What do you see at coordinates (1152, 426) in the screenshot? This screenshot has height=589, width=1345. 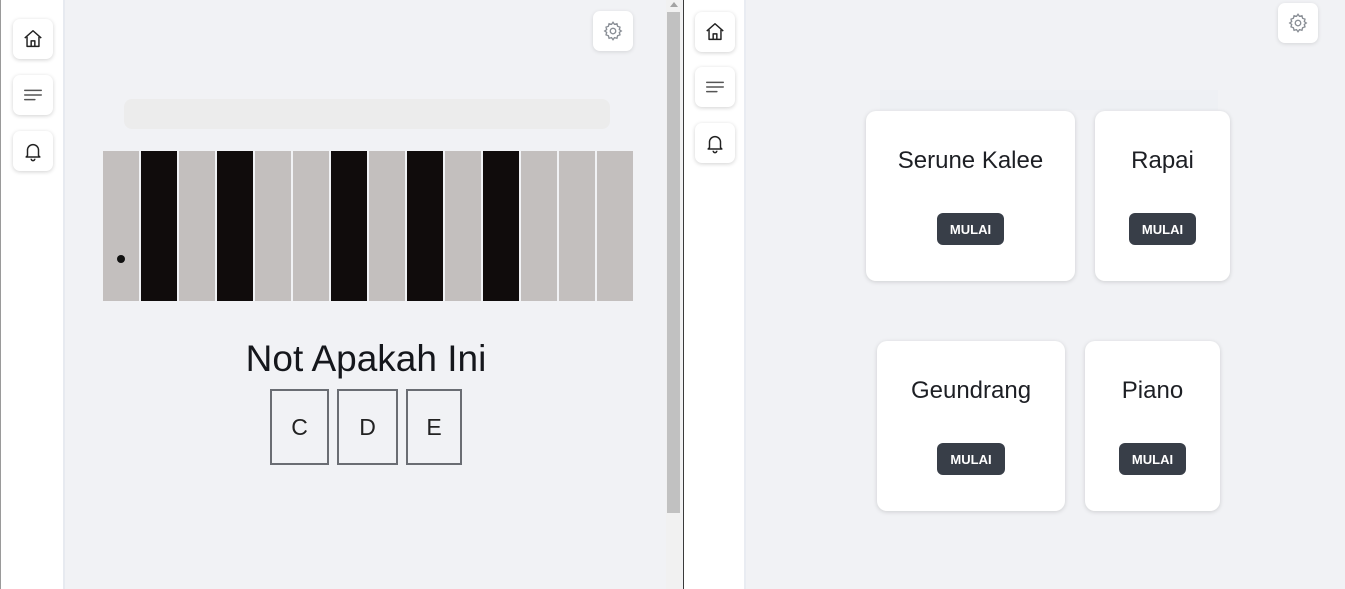 I see `instrument-card-piano: Piano MULAI` at bounding box center [1152, 426].